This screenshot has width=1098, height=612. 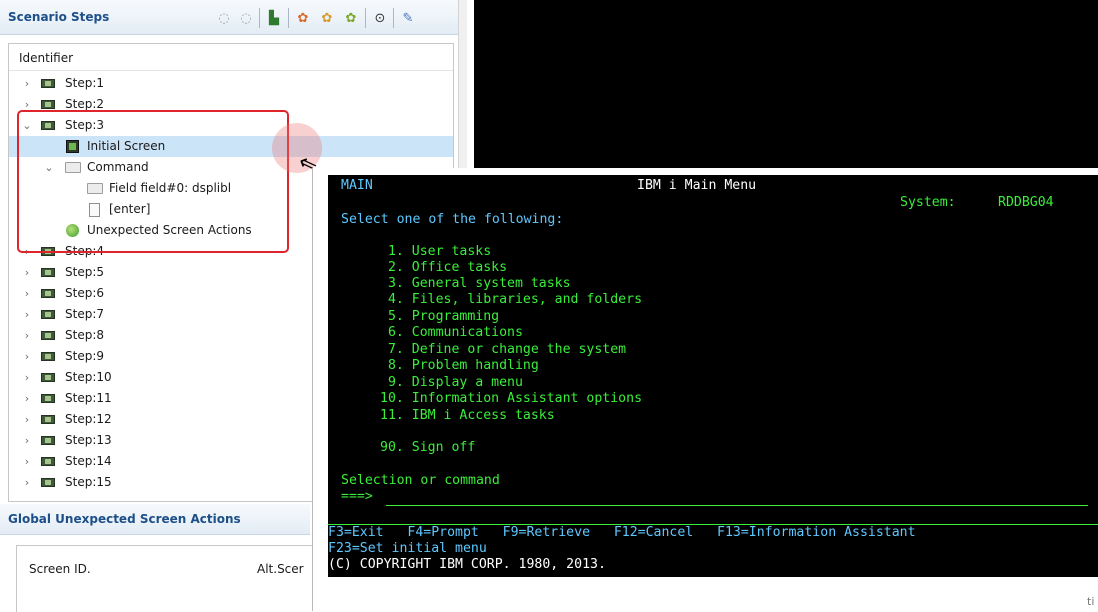 What do you see at coordinates (459, 366) in the screenshot?
I see `menu-option: 8. Problem handling` at bounding box center [459, 366].